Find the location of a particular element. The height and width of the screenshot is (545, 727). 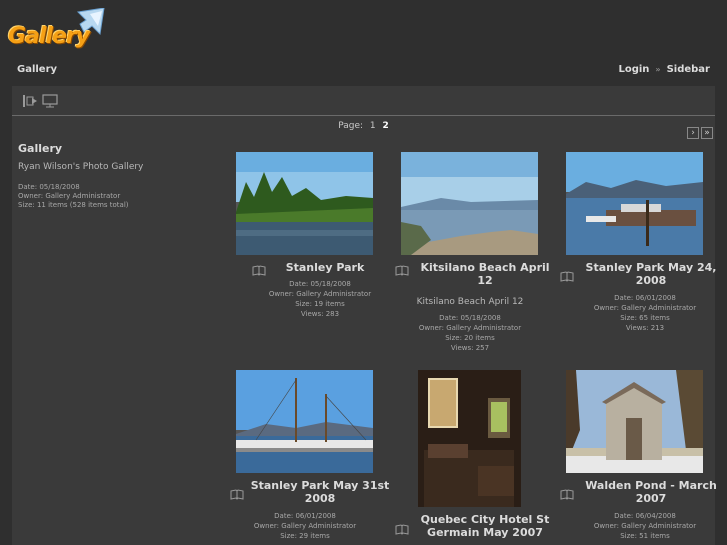

album-size: Size: 29 items is located at coordinates (305, 536).